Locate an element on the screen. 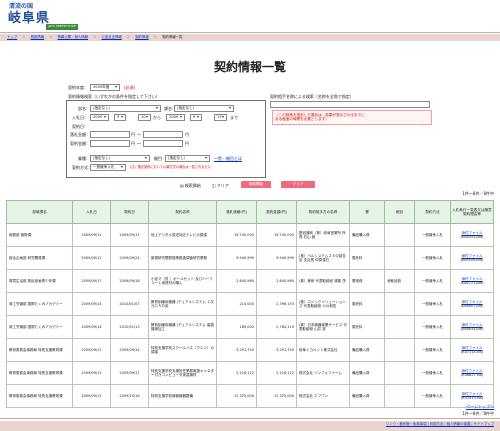  ka-select: (指定なし) is located at coordinates (204, 108).